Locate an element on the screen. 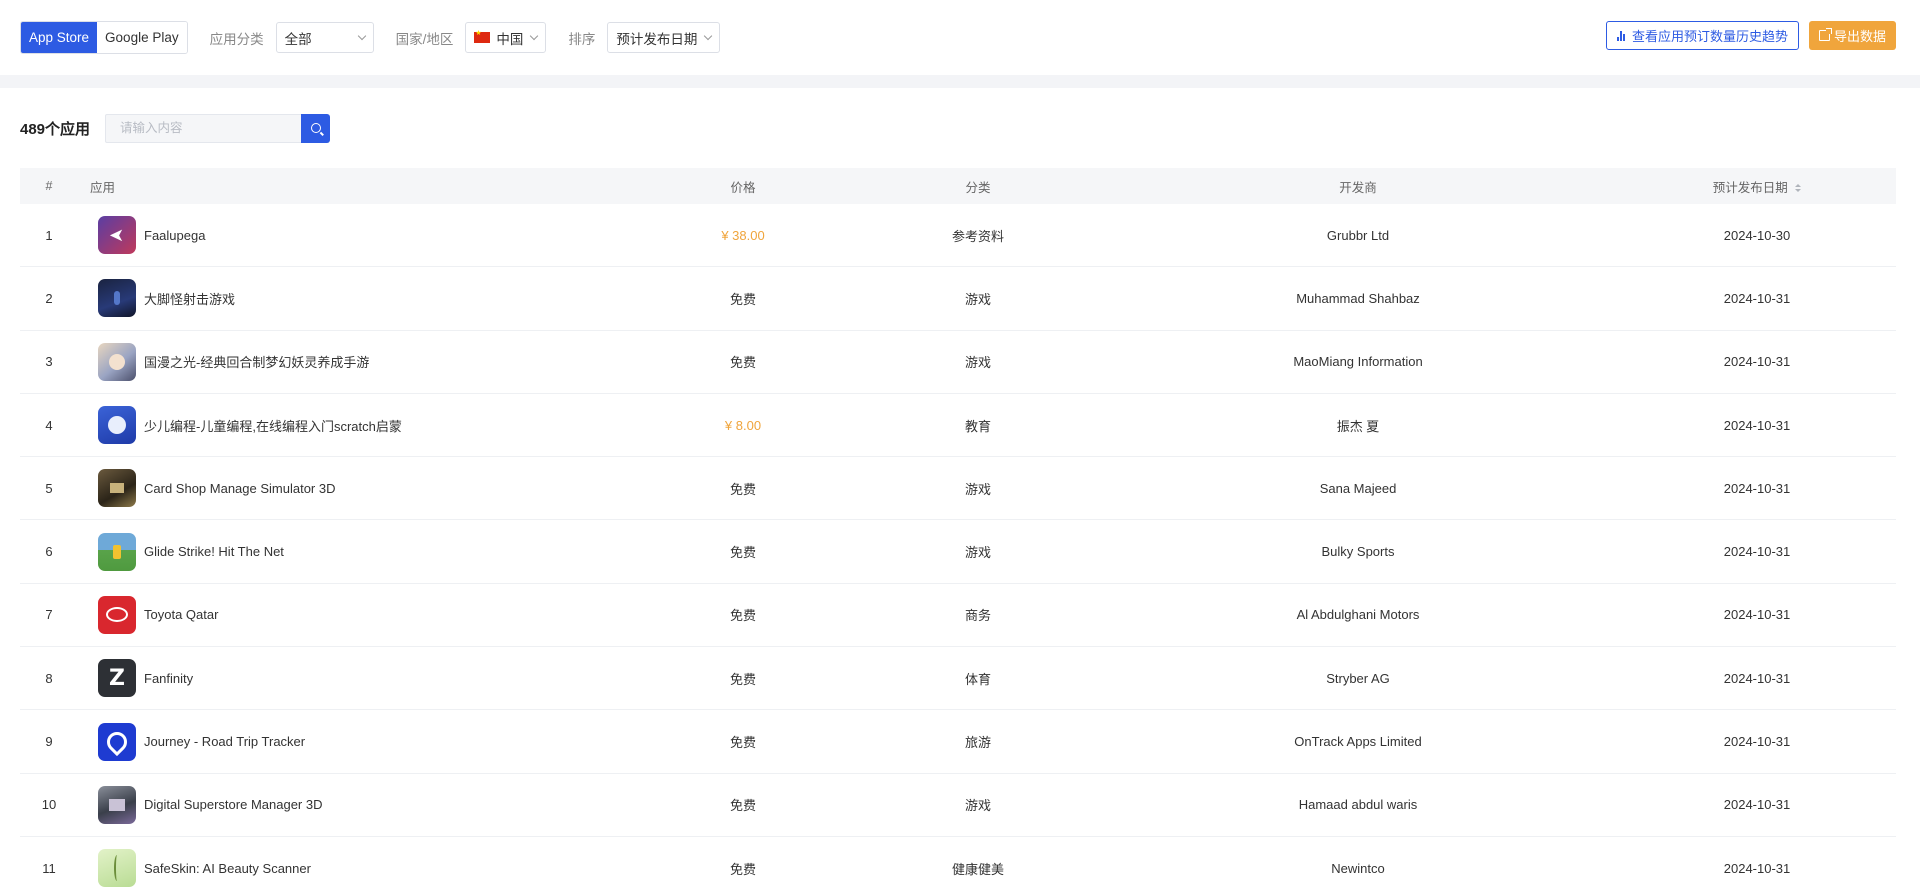 The image size is (1920, 890). app-developer: Hamaad abdul waris is located at coordinates (1358, 805).